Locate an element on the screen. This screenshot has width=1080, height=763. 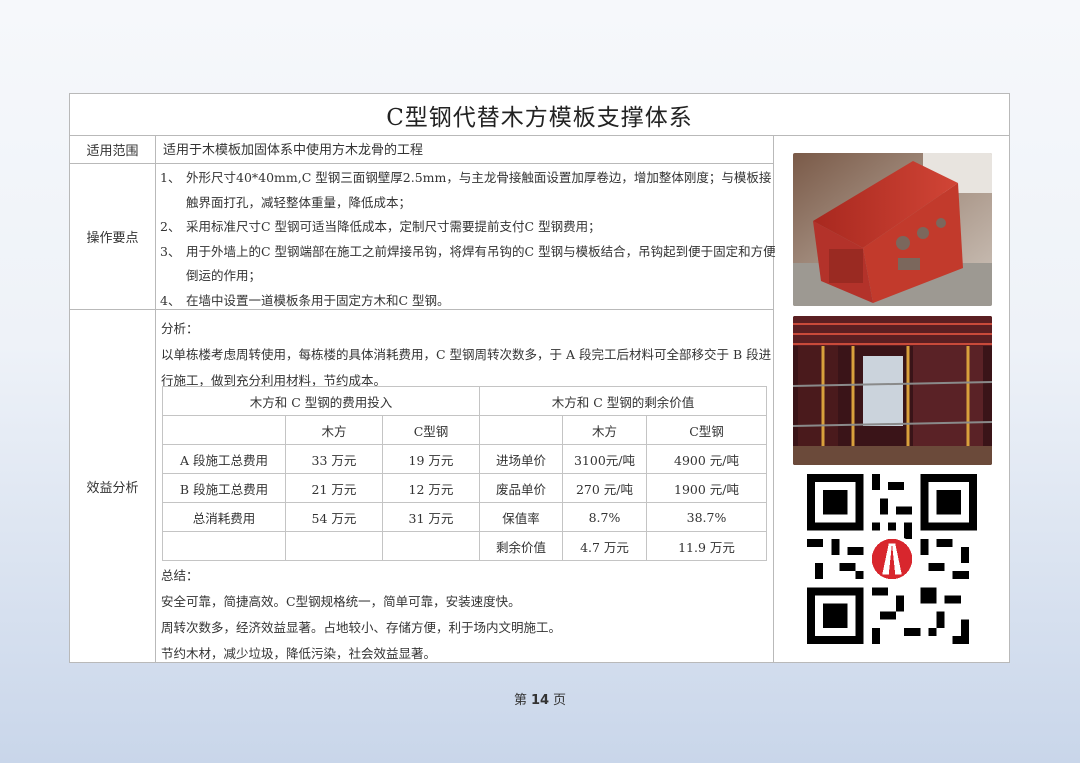
list-item: 2、 采用标准尺寸C 型钢可适当降低成本，定制尺寸需要提前支付C 型钢费用； is located at coordinates (380, 226).